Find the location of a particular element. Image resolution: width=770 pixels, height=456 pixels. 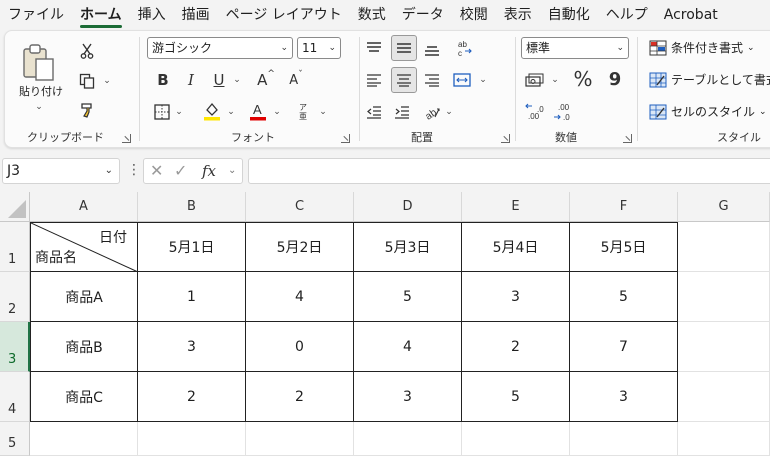

align-top-icon is located at coordinates (374, 48).